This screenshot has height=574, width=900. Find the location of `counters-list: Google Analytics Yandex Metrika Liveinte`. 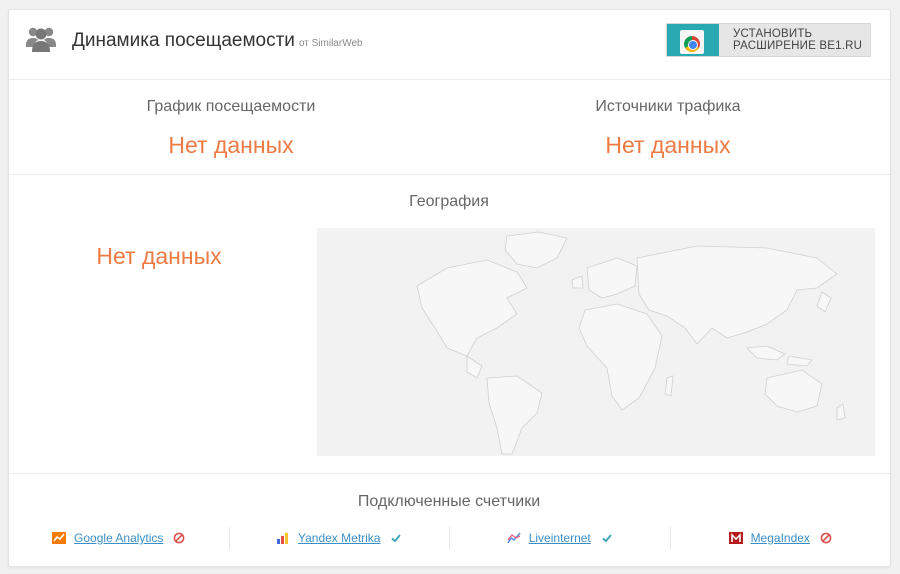

counters-list: Google Analytics Yandex Metrika Liveinte is located at coordinates (449, 538).